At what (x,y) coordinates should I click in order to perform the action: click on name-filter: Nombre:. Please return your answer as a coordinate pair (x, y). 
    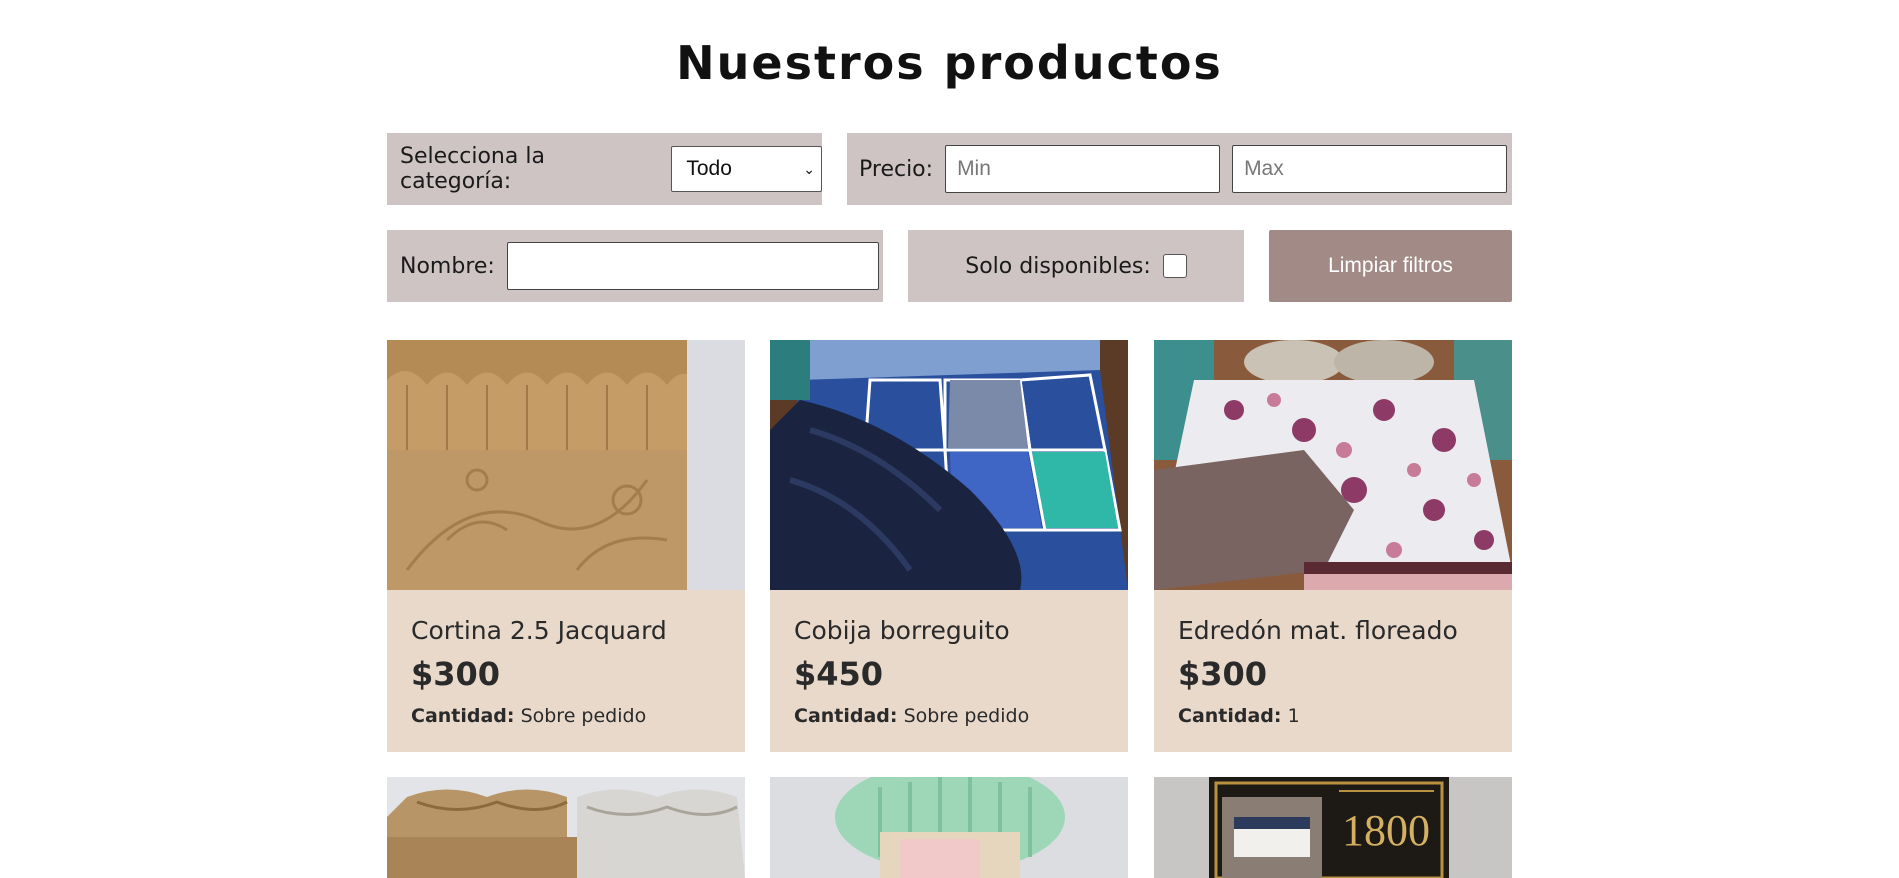
    Looking at the image, I should click on (635, 266).